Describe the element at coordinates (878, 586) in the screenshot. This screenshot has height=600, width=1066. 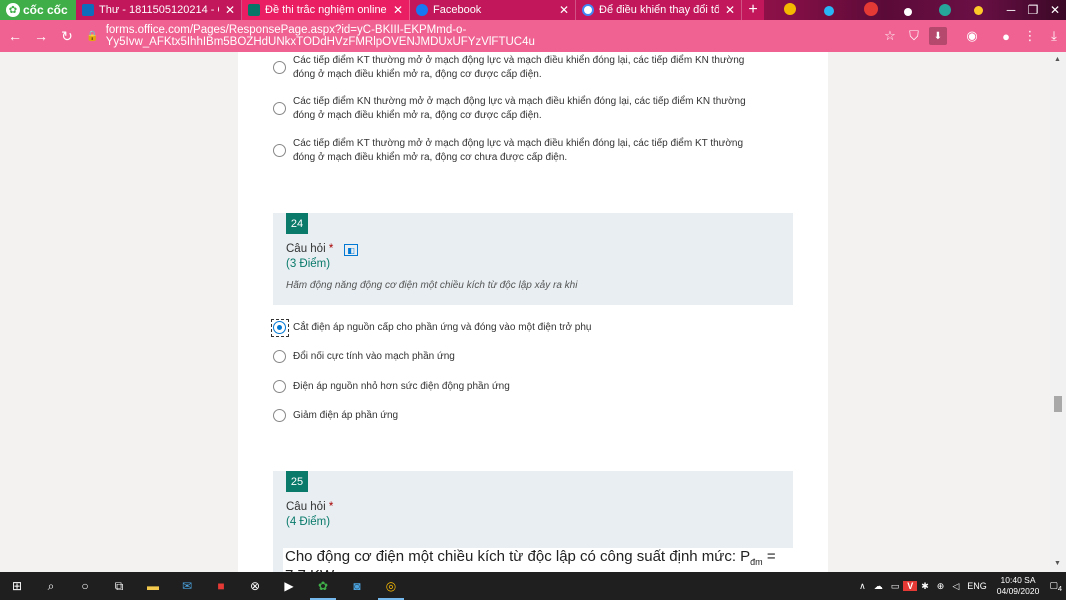
I see `cloud-icon: ☁` at that location.